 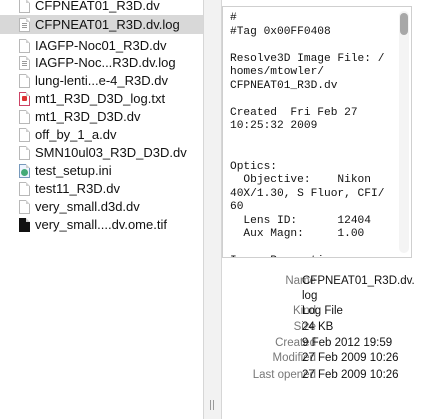 I want to click on file-name: mt1_R3D_D3D_log.txt, so click(x=100, y=98).